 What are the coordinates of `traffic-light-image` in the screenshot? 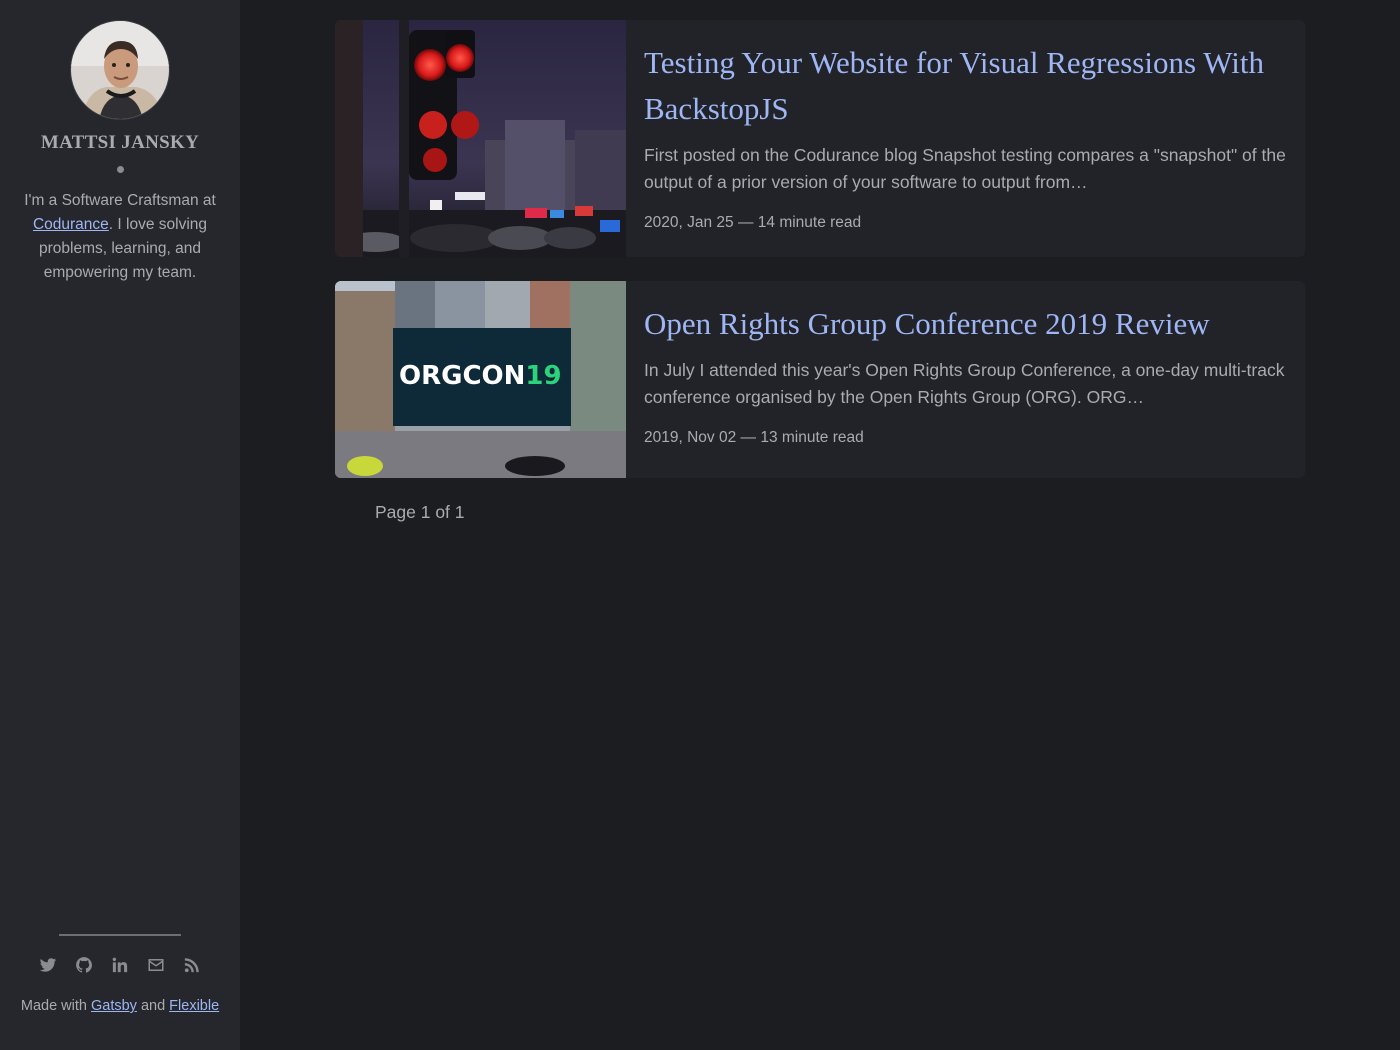 It's located at (480, 138).